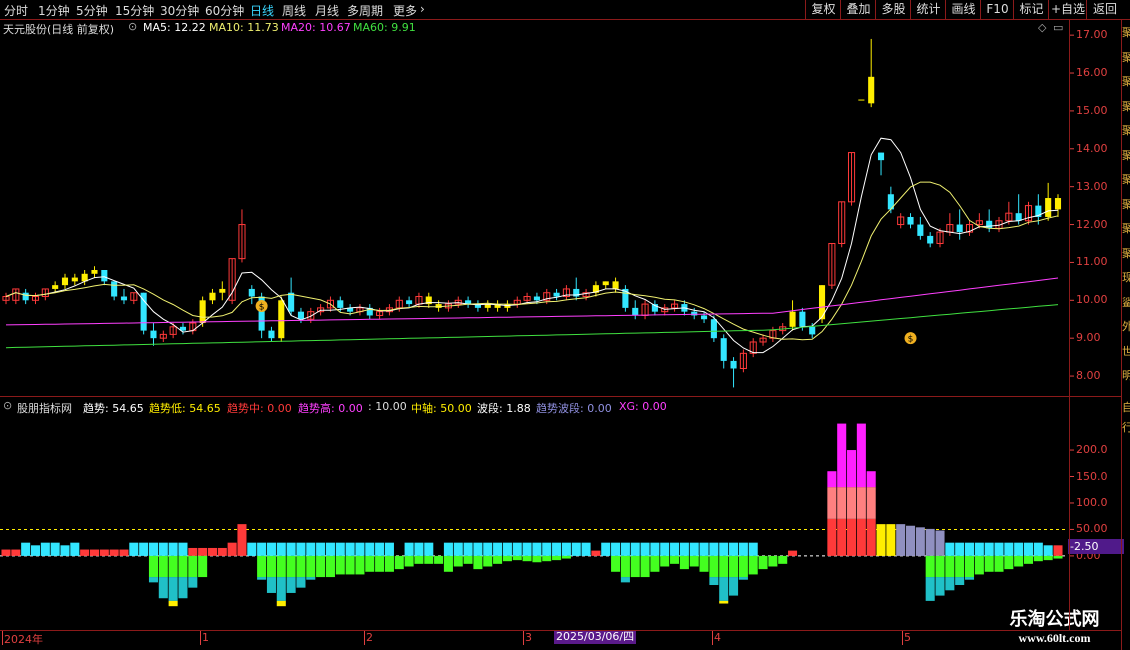 This screenshot has height=650, width=1130. What do you see at coordinates (561, 630) in the screenshot?
I see `frame-line` at bounding box center [561, 630].